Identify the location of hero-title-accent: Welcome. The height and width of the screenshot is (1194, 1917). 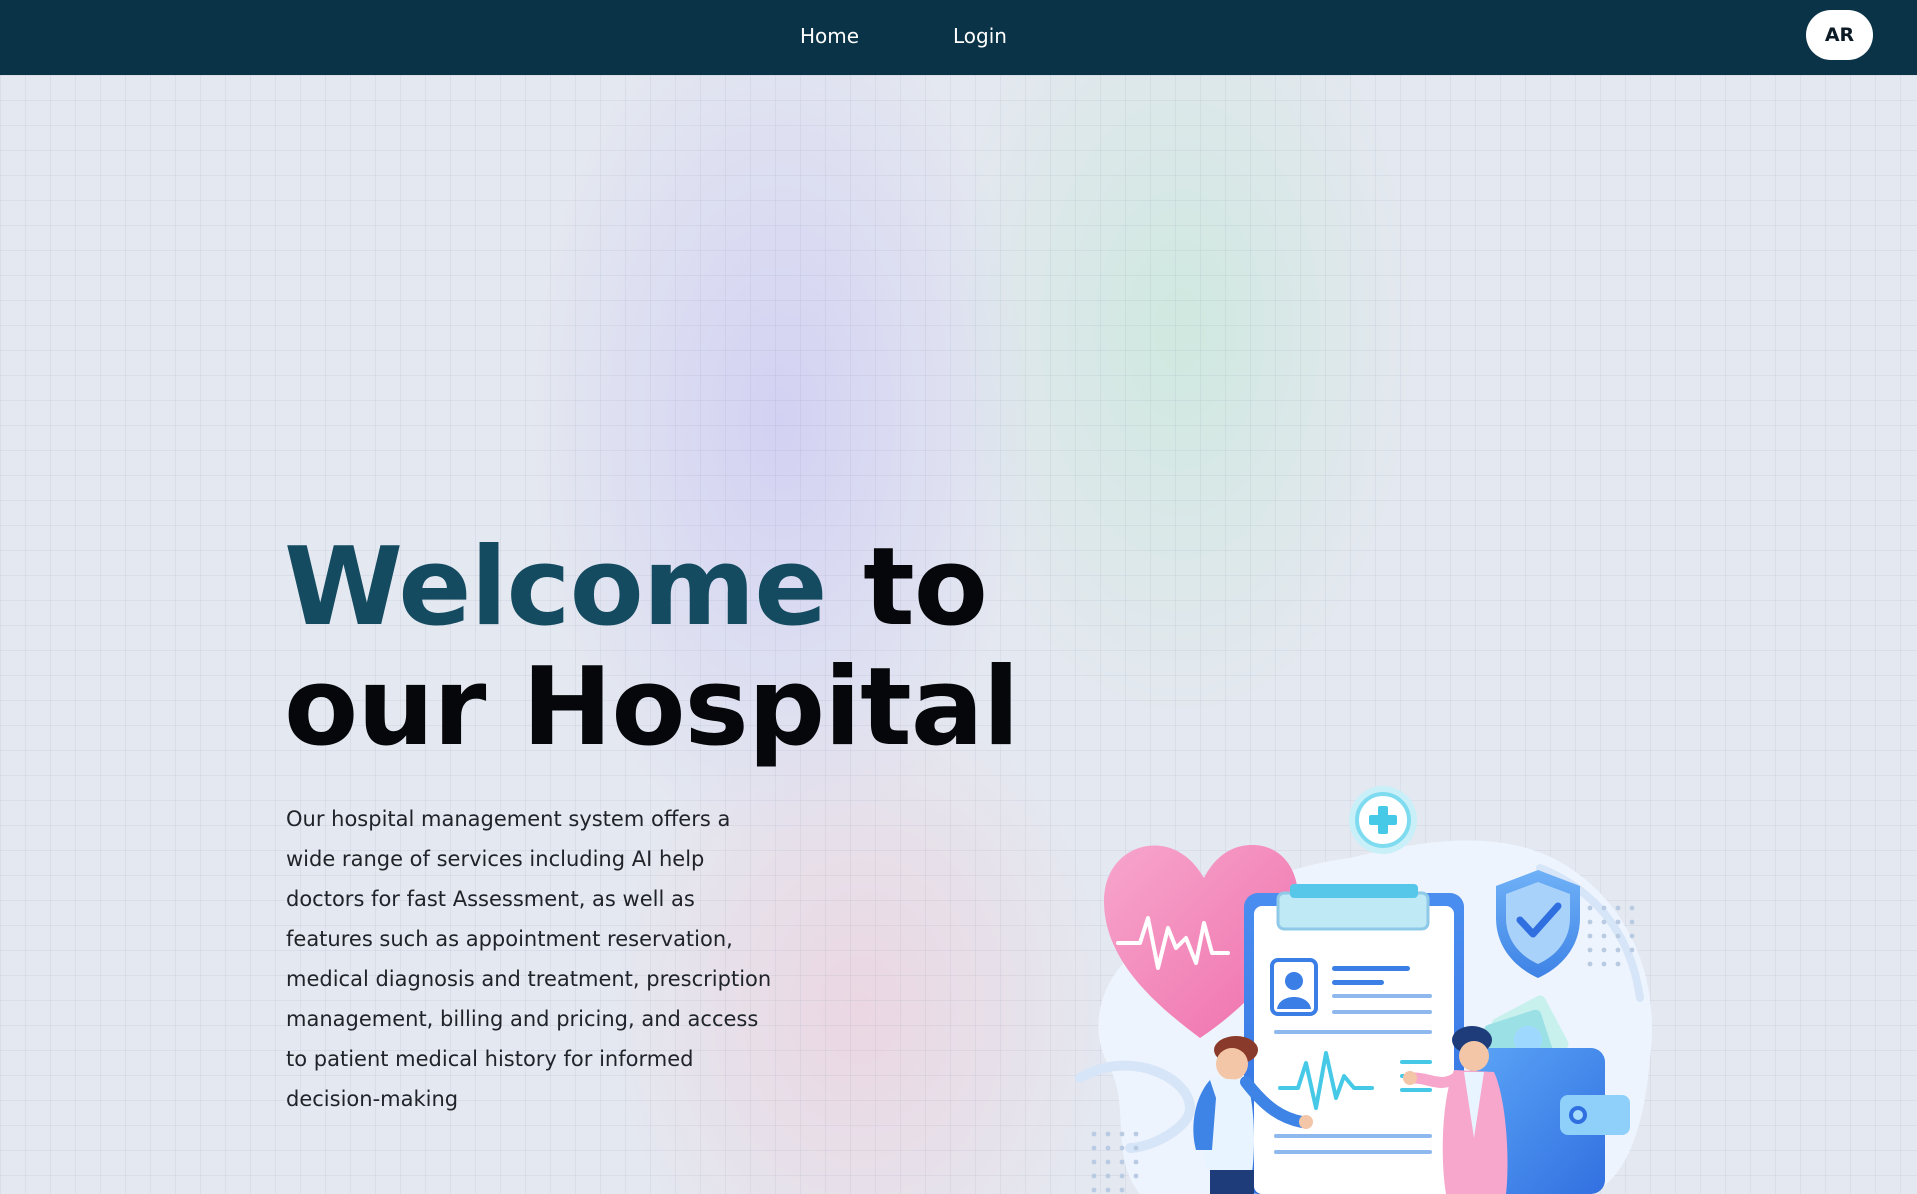
(556, 587).